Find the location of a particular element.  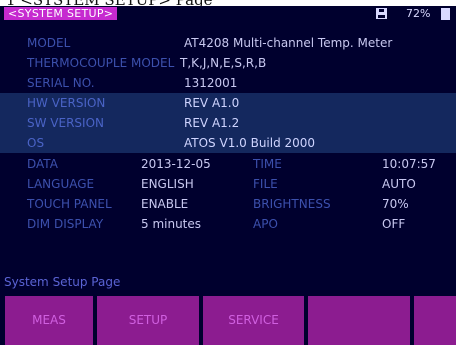

data-label: DATA is located at coordinates (42, 164).